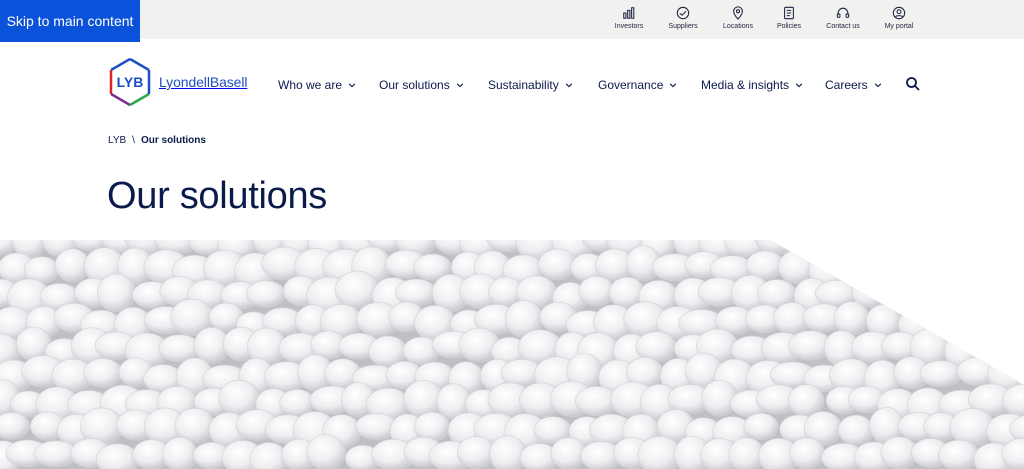 The width and height of the screenshot is (1024, 469). What do you see at coordinates (310, 85) in the screenshot?
I see `nav-label: Who we are` at bounding box center [310, 85].